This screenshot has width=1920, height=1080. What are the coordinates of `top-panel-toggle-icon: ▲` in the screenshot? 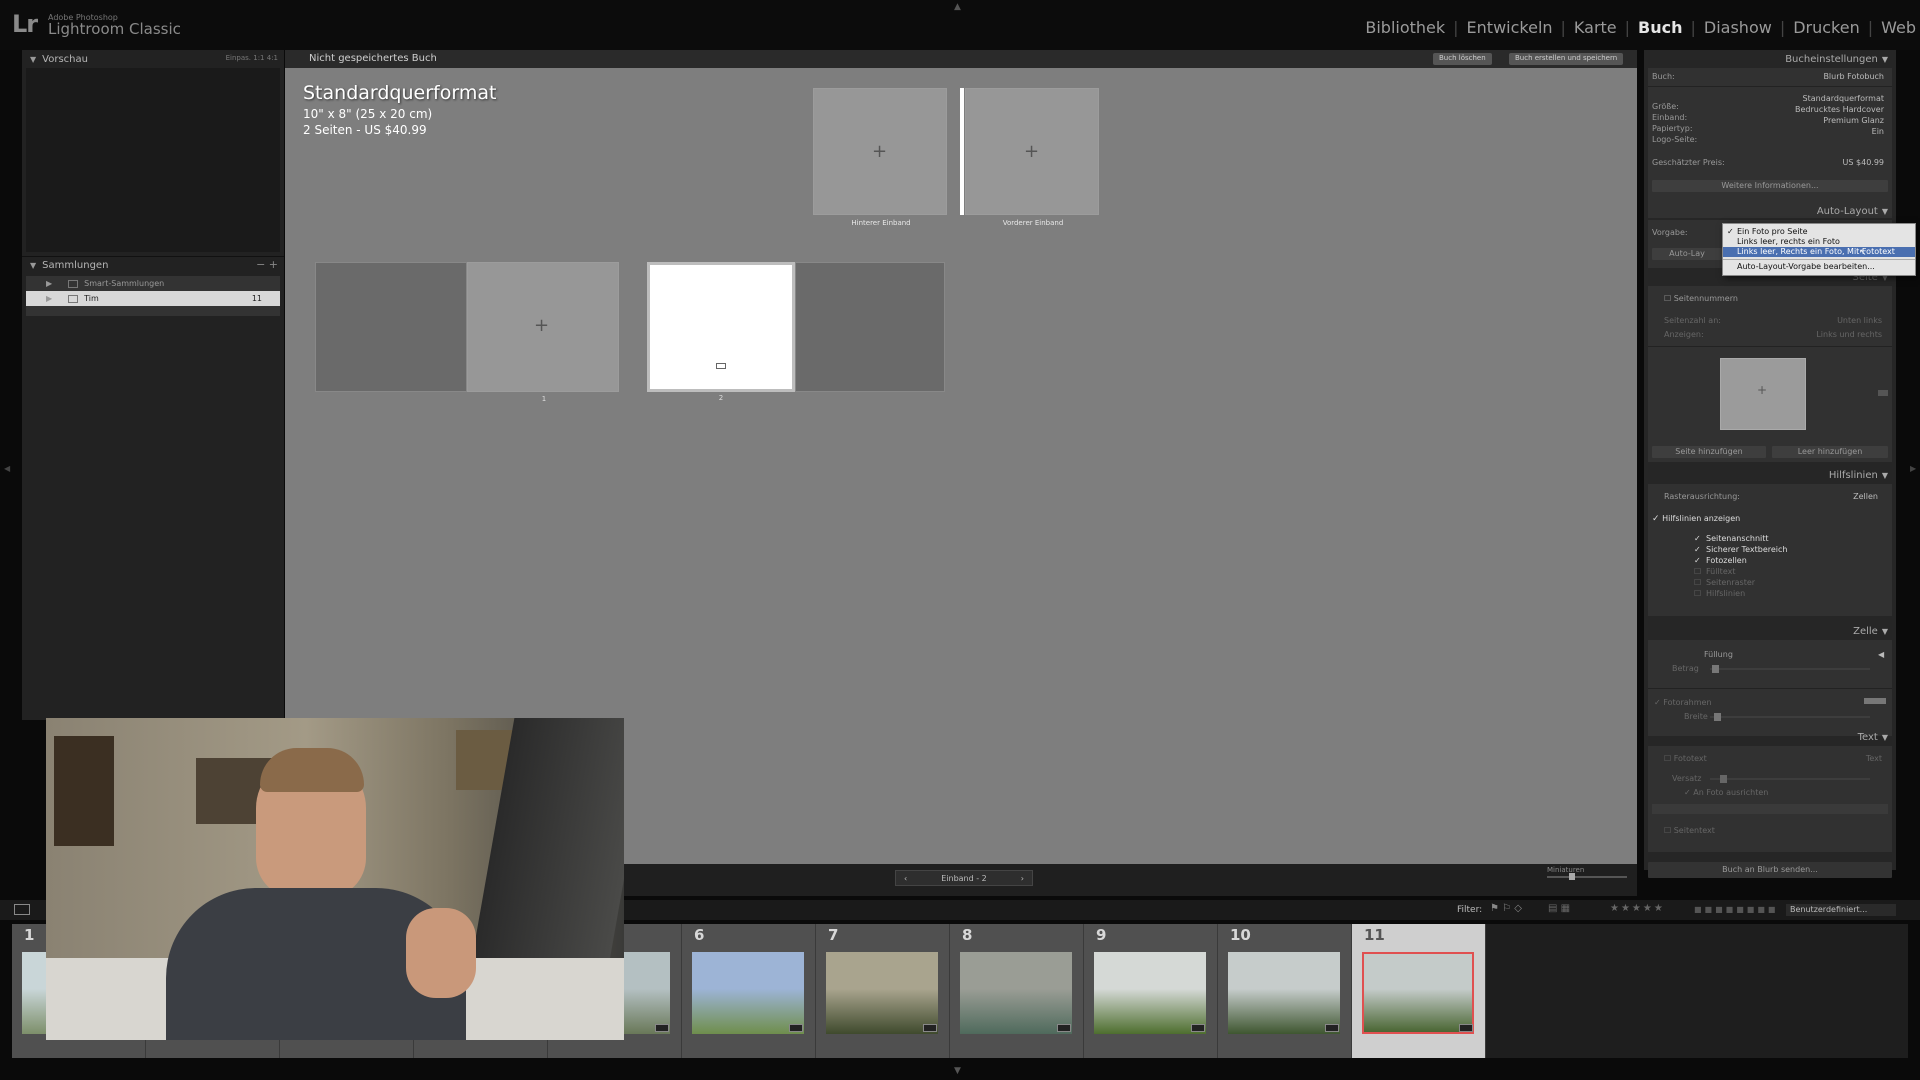 It's located at (957, 7).